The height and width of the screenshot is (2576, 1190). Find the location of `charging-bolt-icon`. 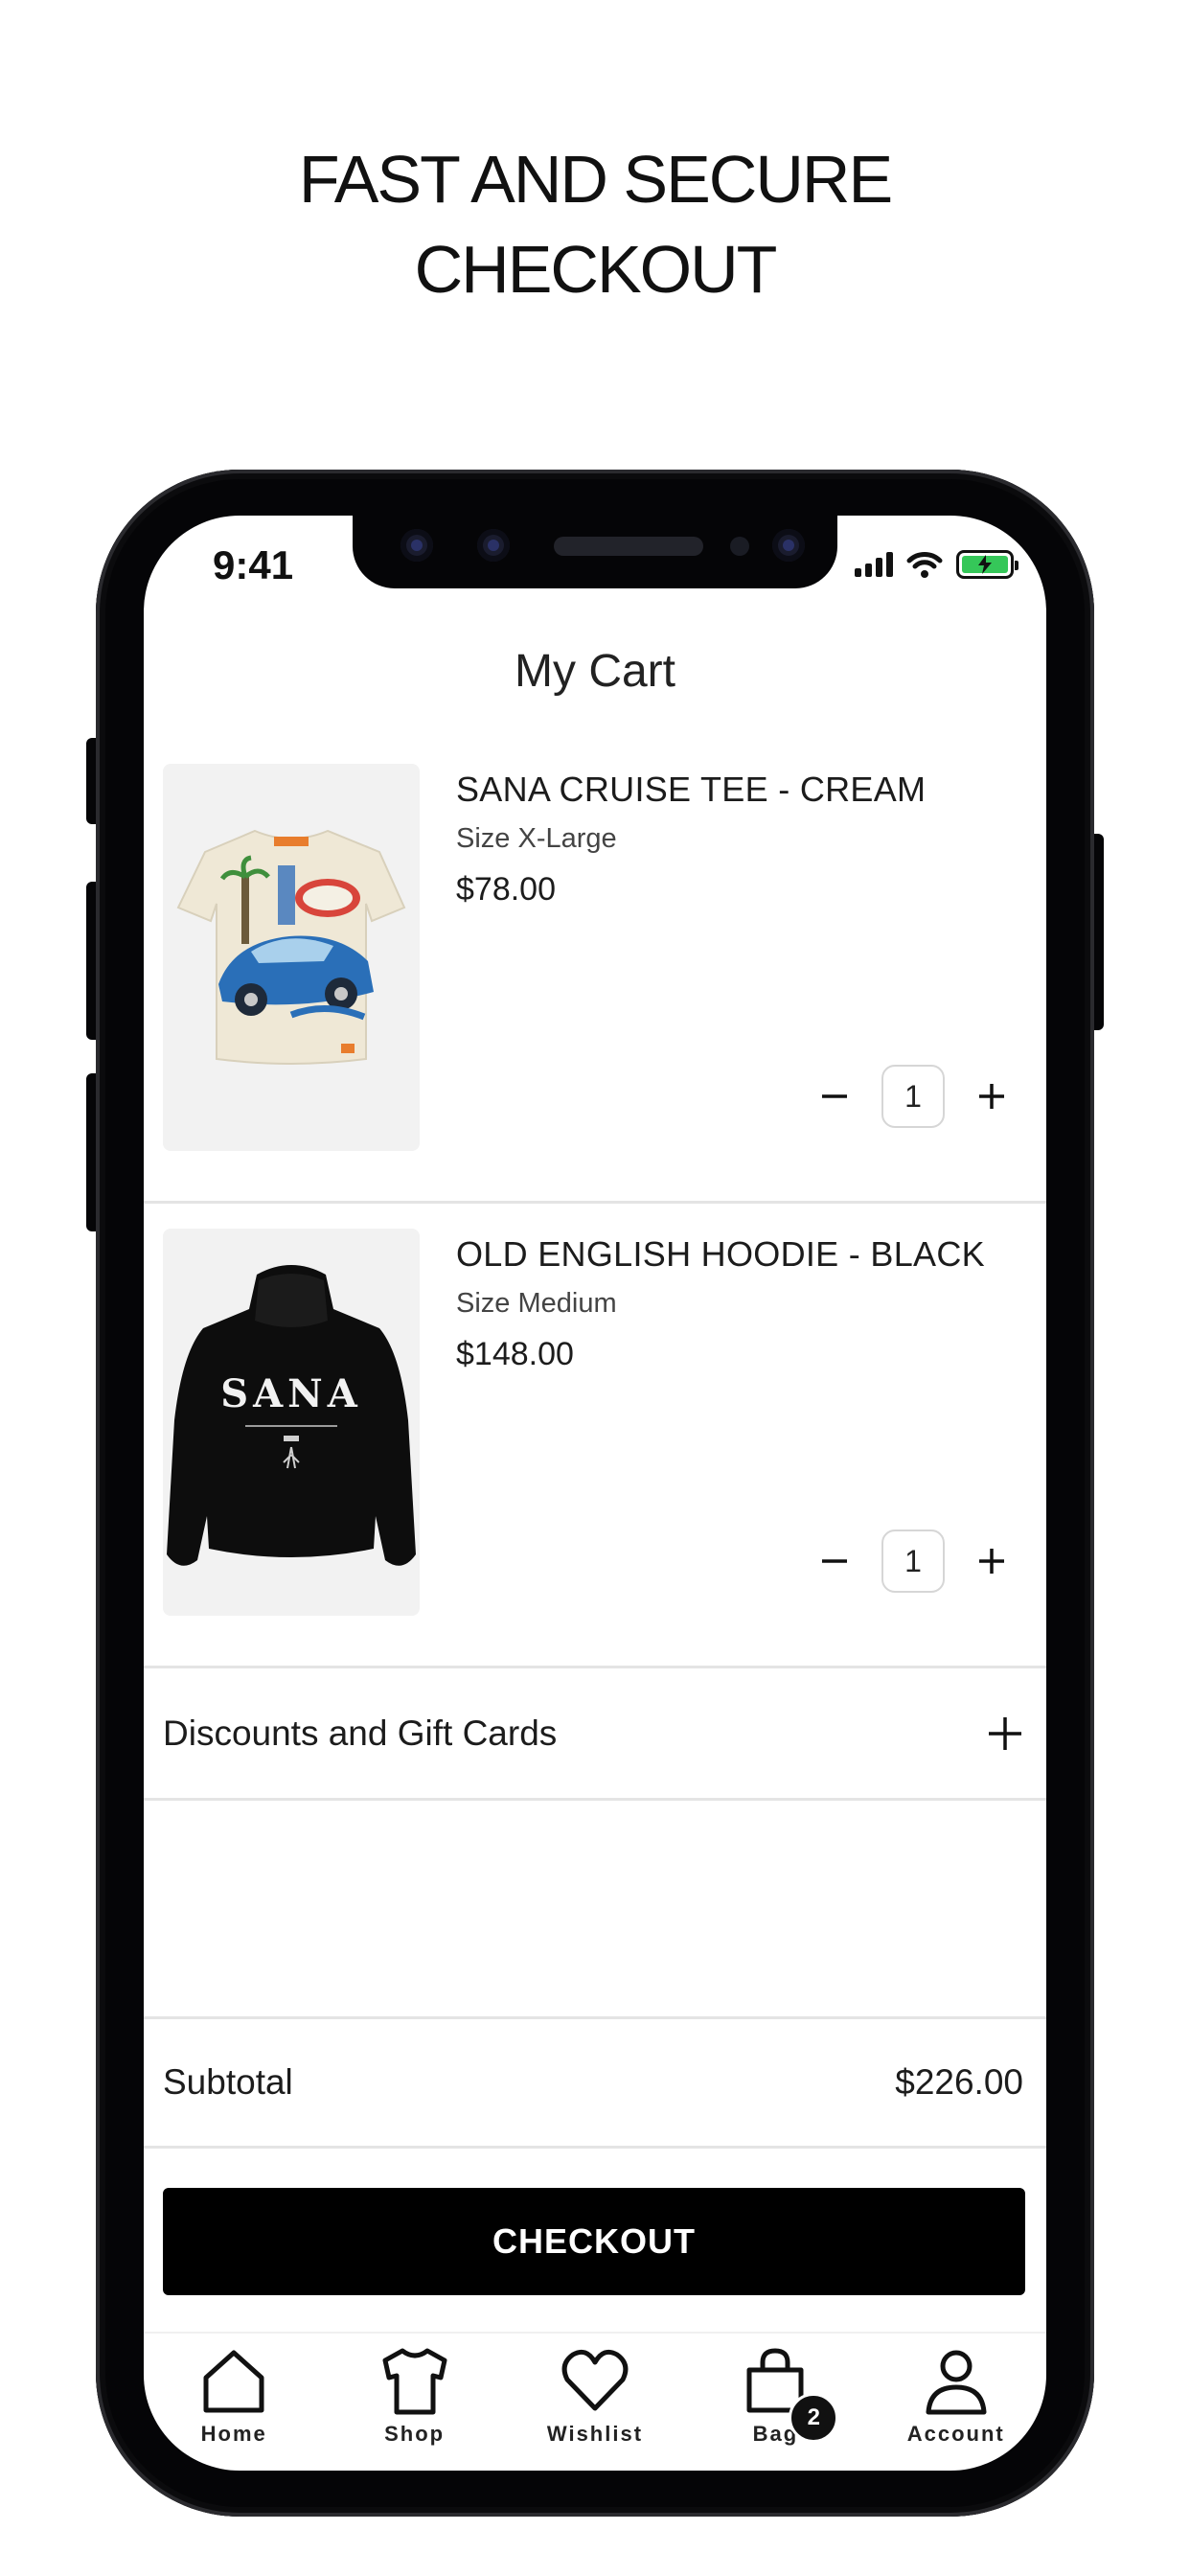

charging-bolt-icon is located at coordinates (985, 564).